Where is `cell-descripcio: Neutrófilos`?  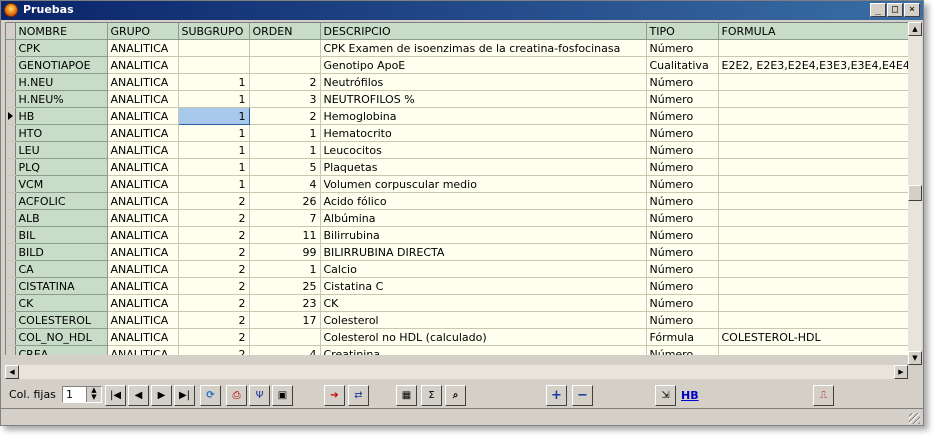
cell-descripcio: Neutrófilos is located at coordinates (483, 82).